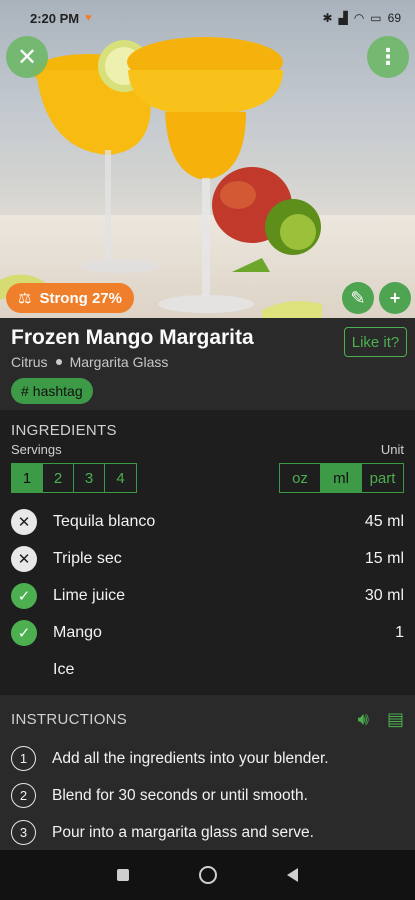 Image resolution: width=415 pixels, height=900 pixels. What do you see at coordinates (29, 362) in the screenshot?
I see `drink-category: Citrus` at bounding box center [29, 362].